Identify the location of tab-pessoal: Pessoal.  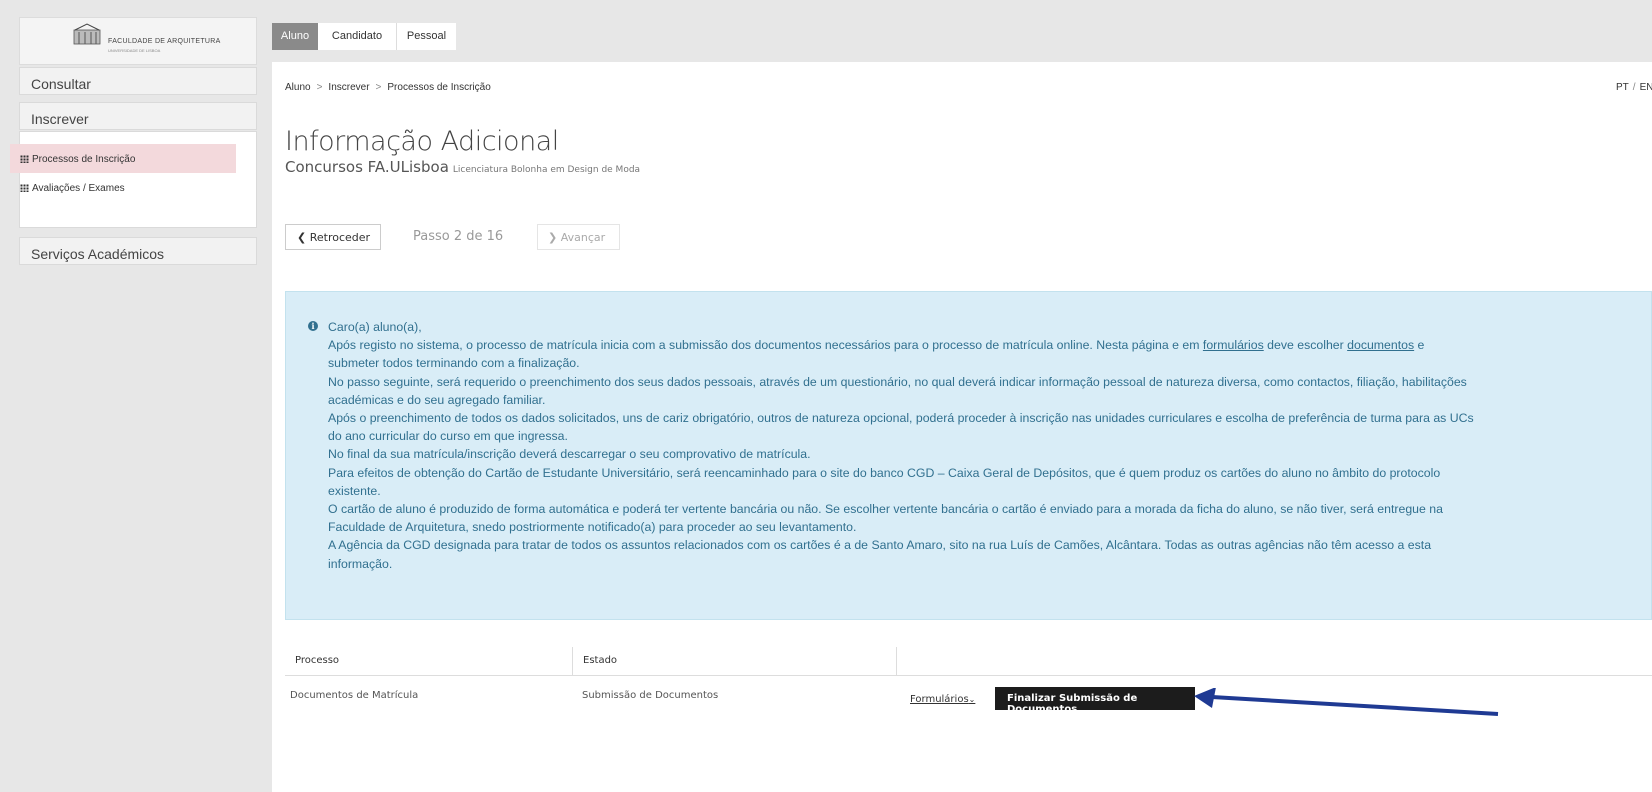
(426, 36).